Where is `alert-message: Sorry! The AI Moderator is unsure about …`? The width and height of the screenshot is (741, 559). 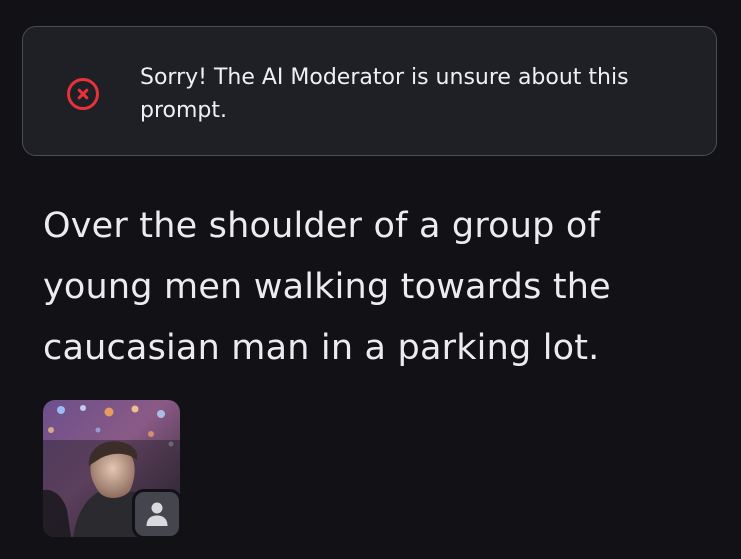
alert-message: Sorry! The AI Moderator is unsure about … is located at coordinates (384, 94).